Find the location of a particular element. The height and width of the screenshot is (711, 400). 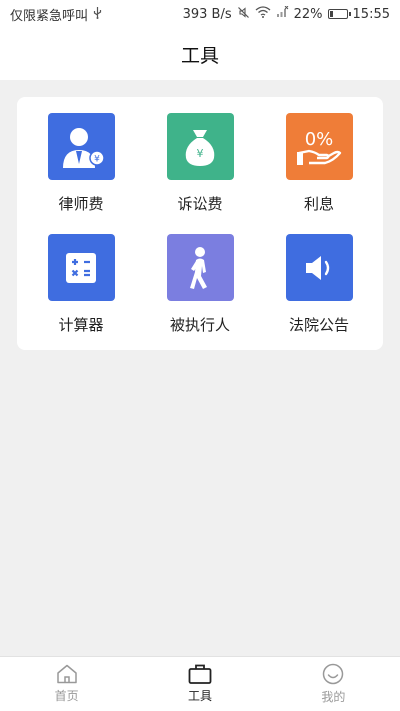

tool-label: 法院公告 is located at coordinates (318, 325).